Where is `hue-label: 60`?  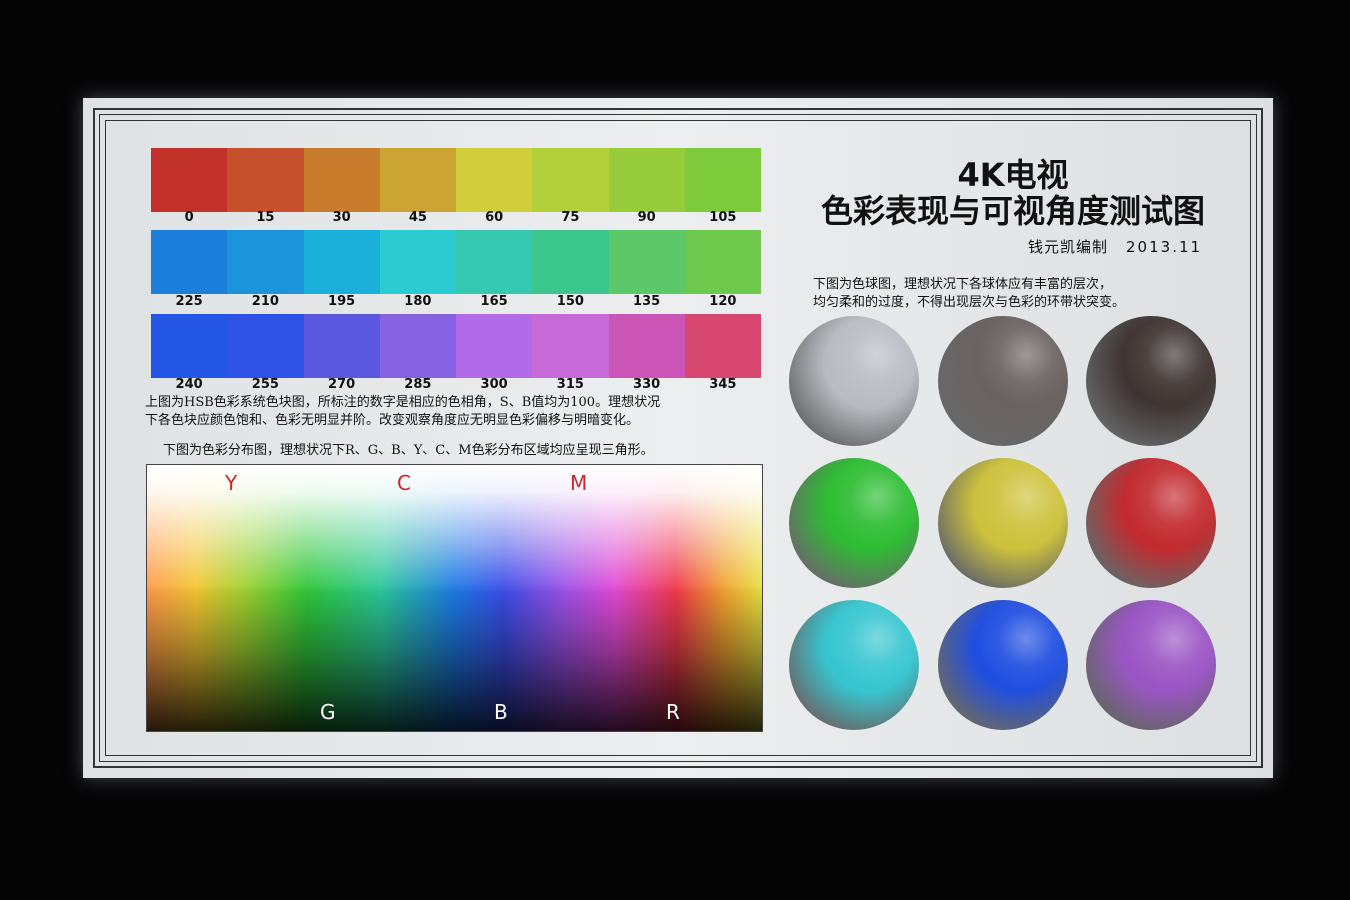 hue-label: 60 is located at coordinates (494, 217).